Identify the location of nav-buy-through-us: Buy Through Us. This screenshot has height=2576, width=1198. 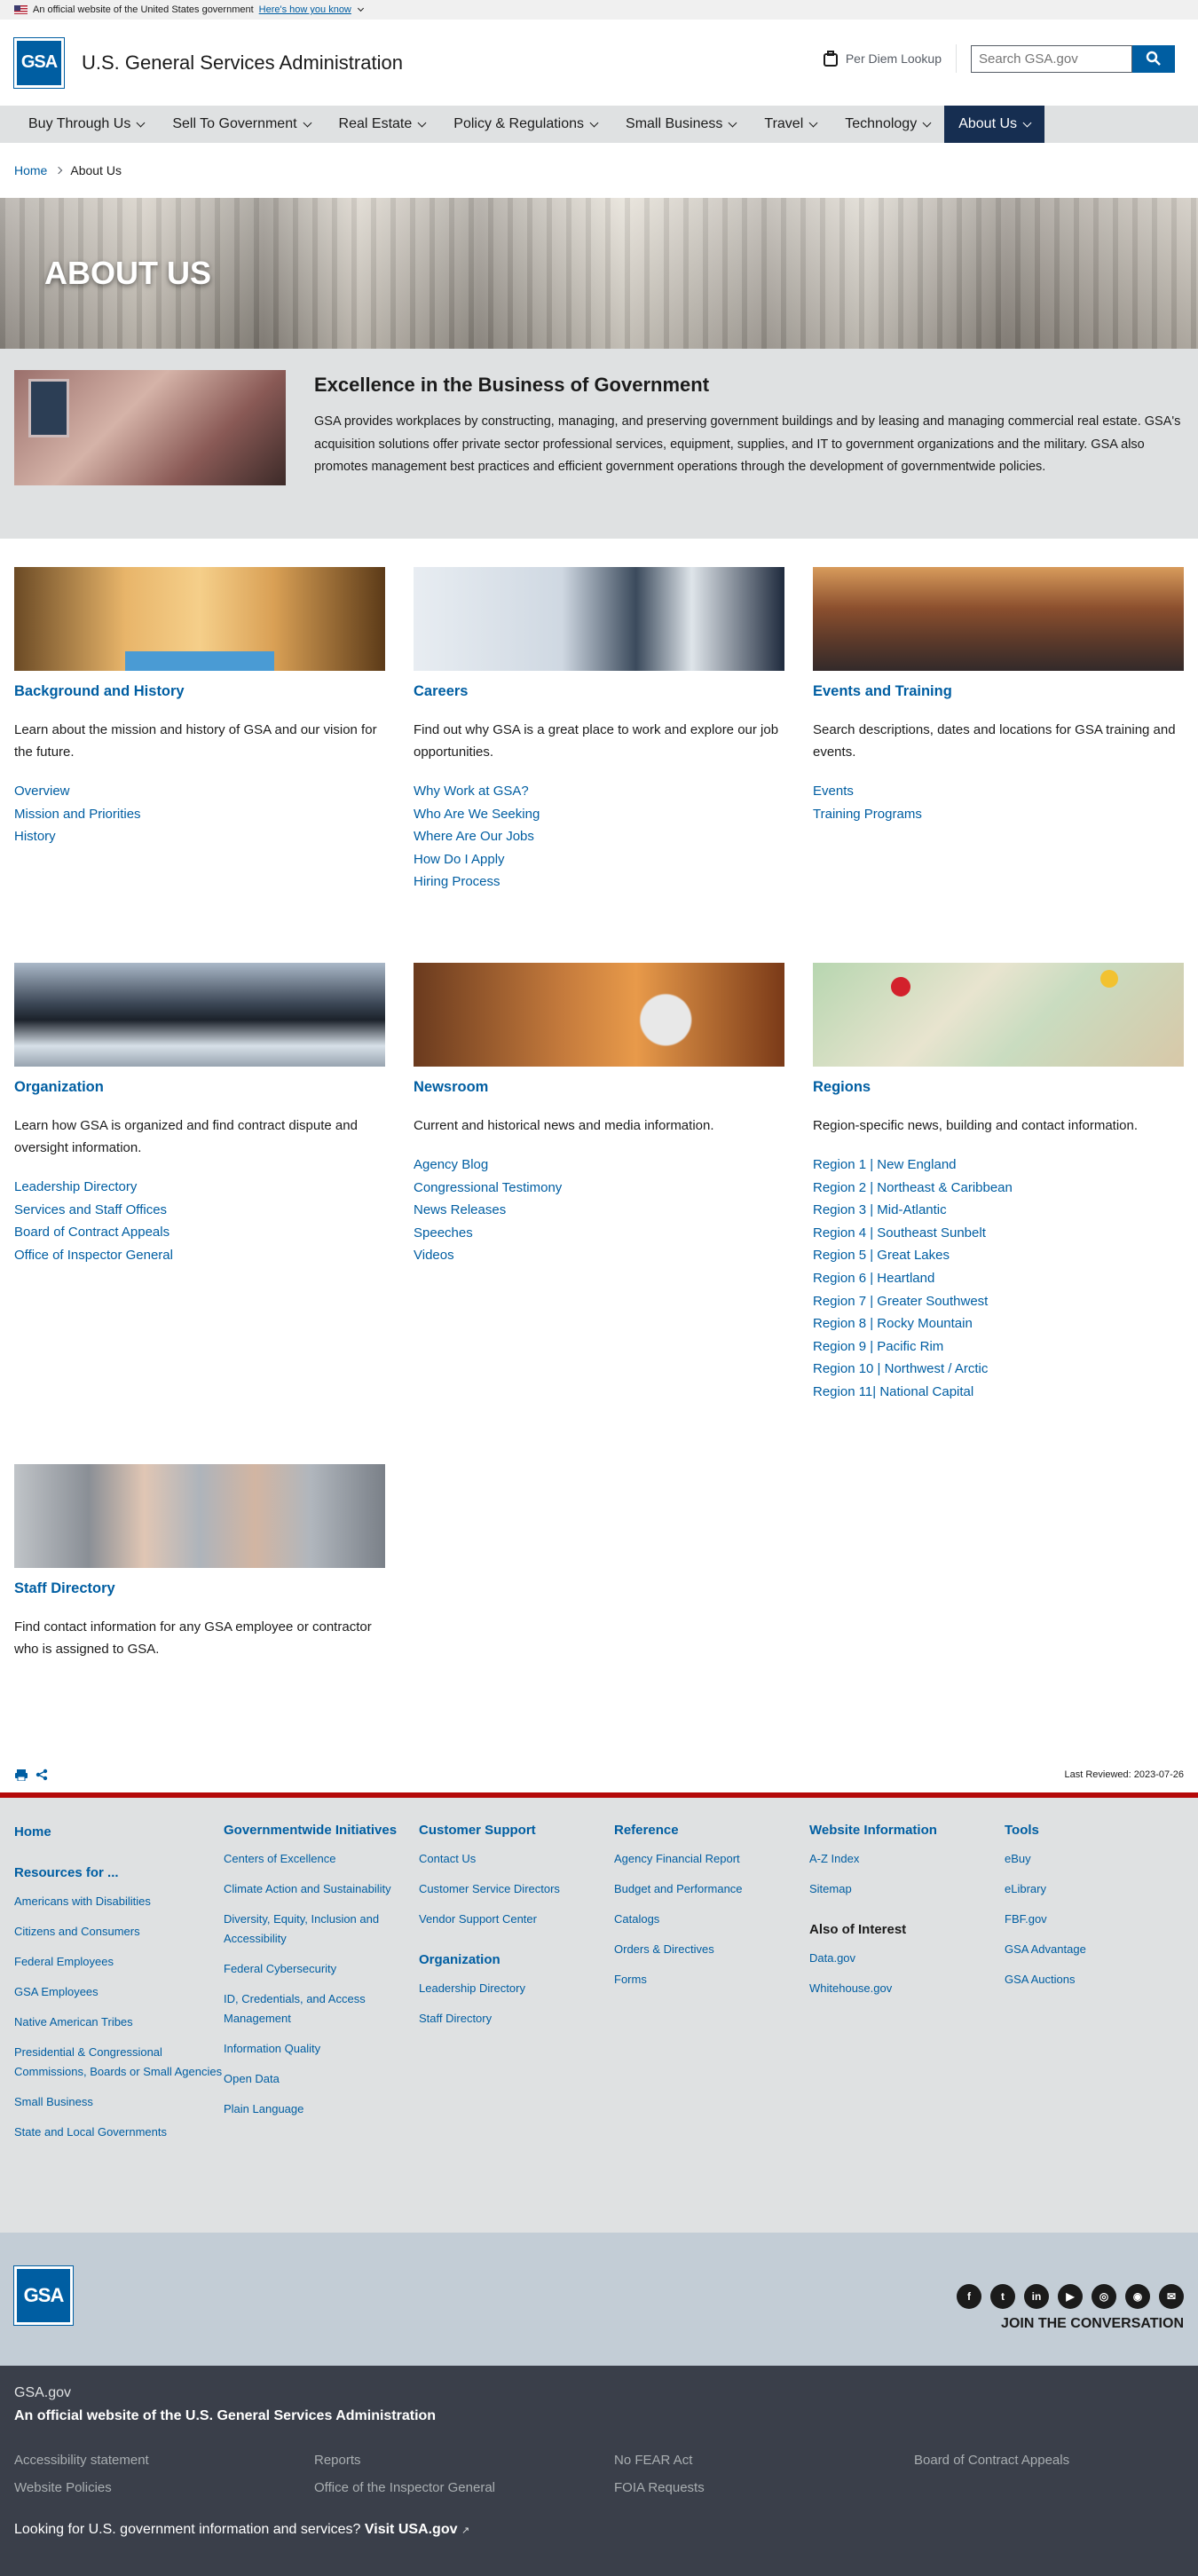
(86, 124).